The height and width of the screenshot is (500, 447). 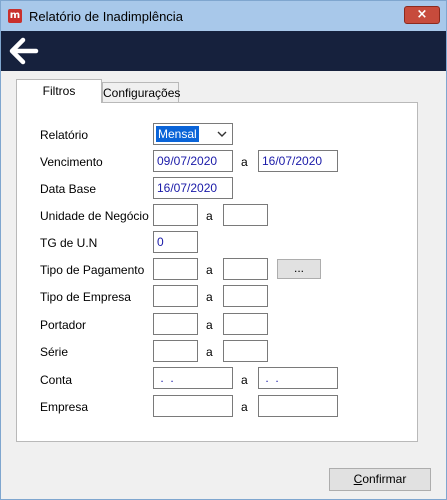 I want to click on portador-from-input, so click(x=175, y=324).